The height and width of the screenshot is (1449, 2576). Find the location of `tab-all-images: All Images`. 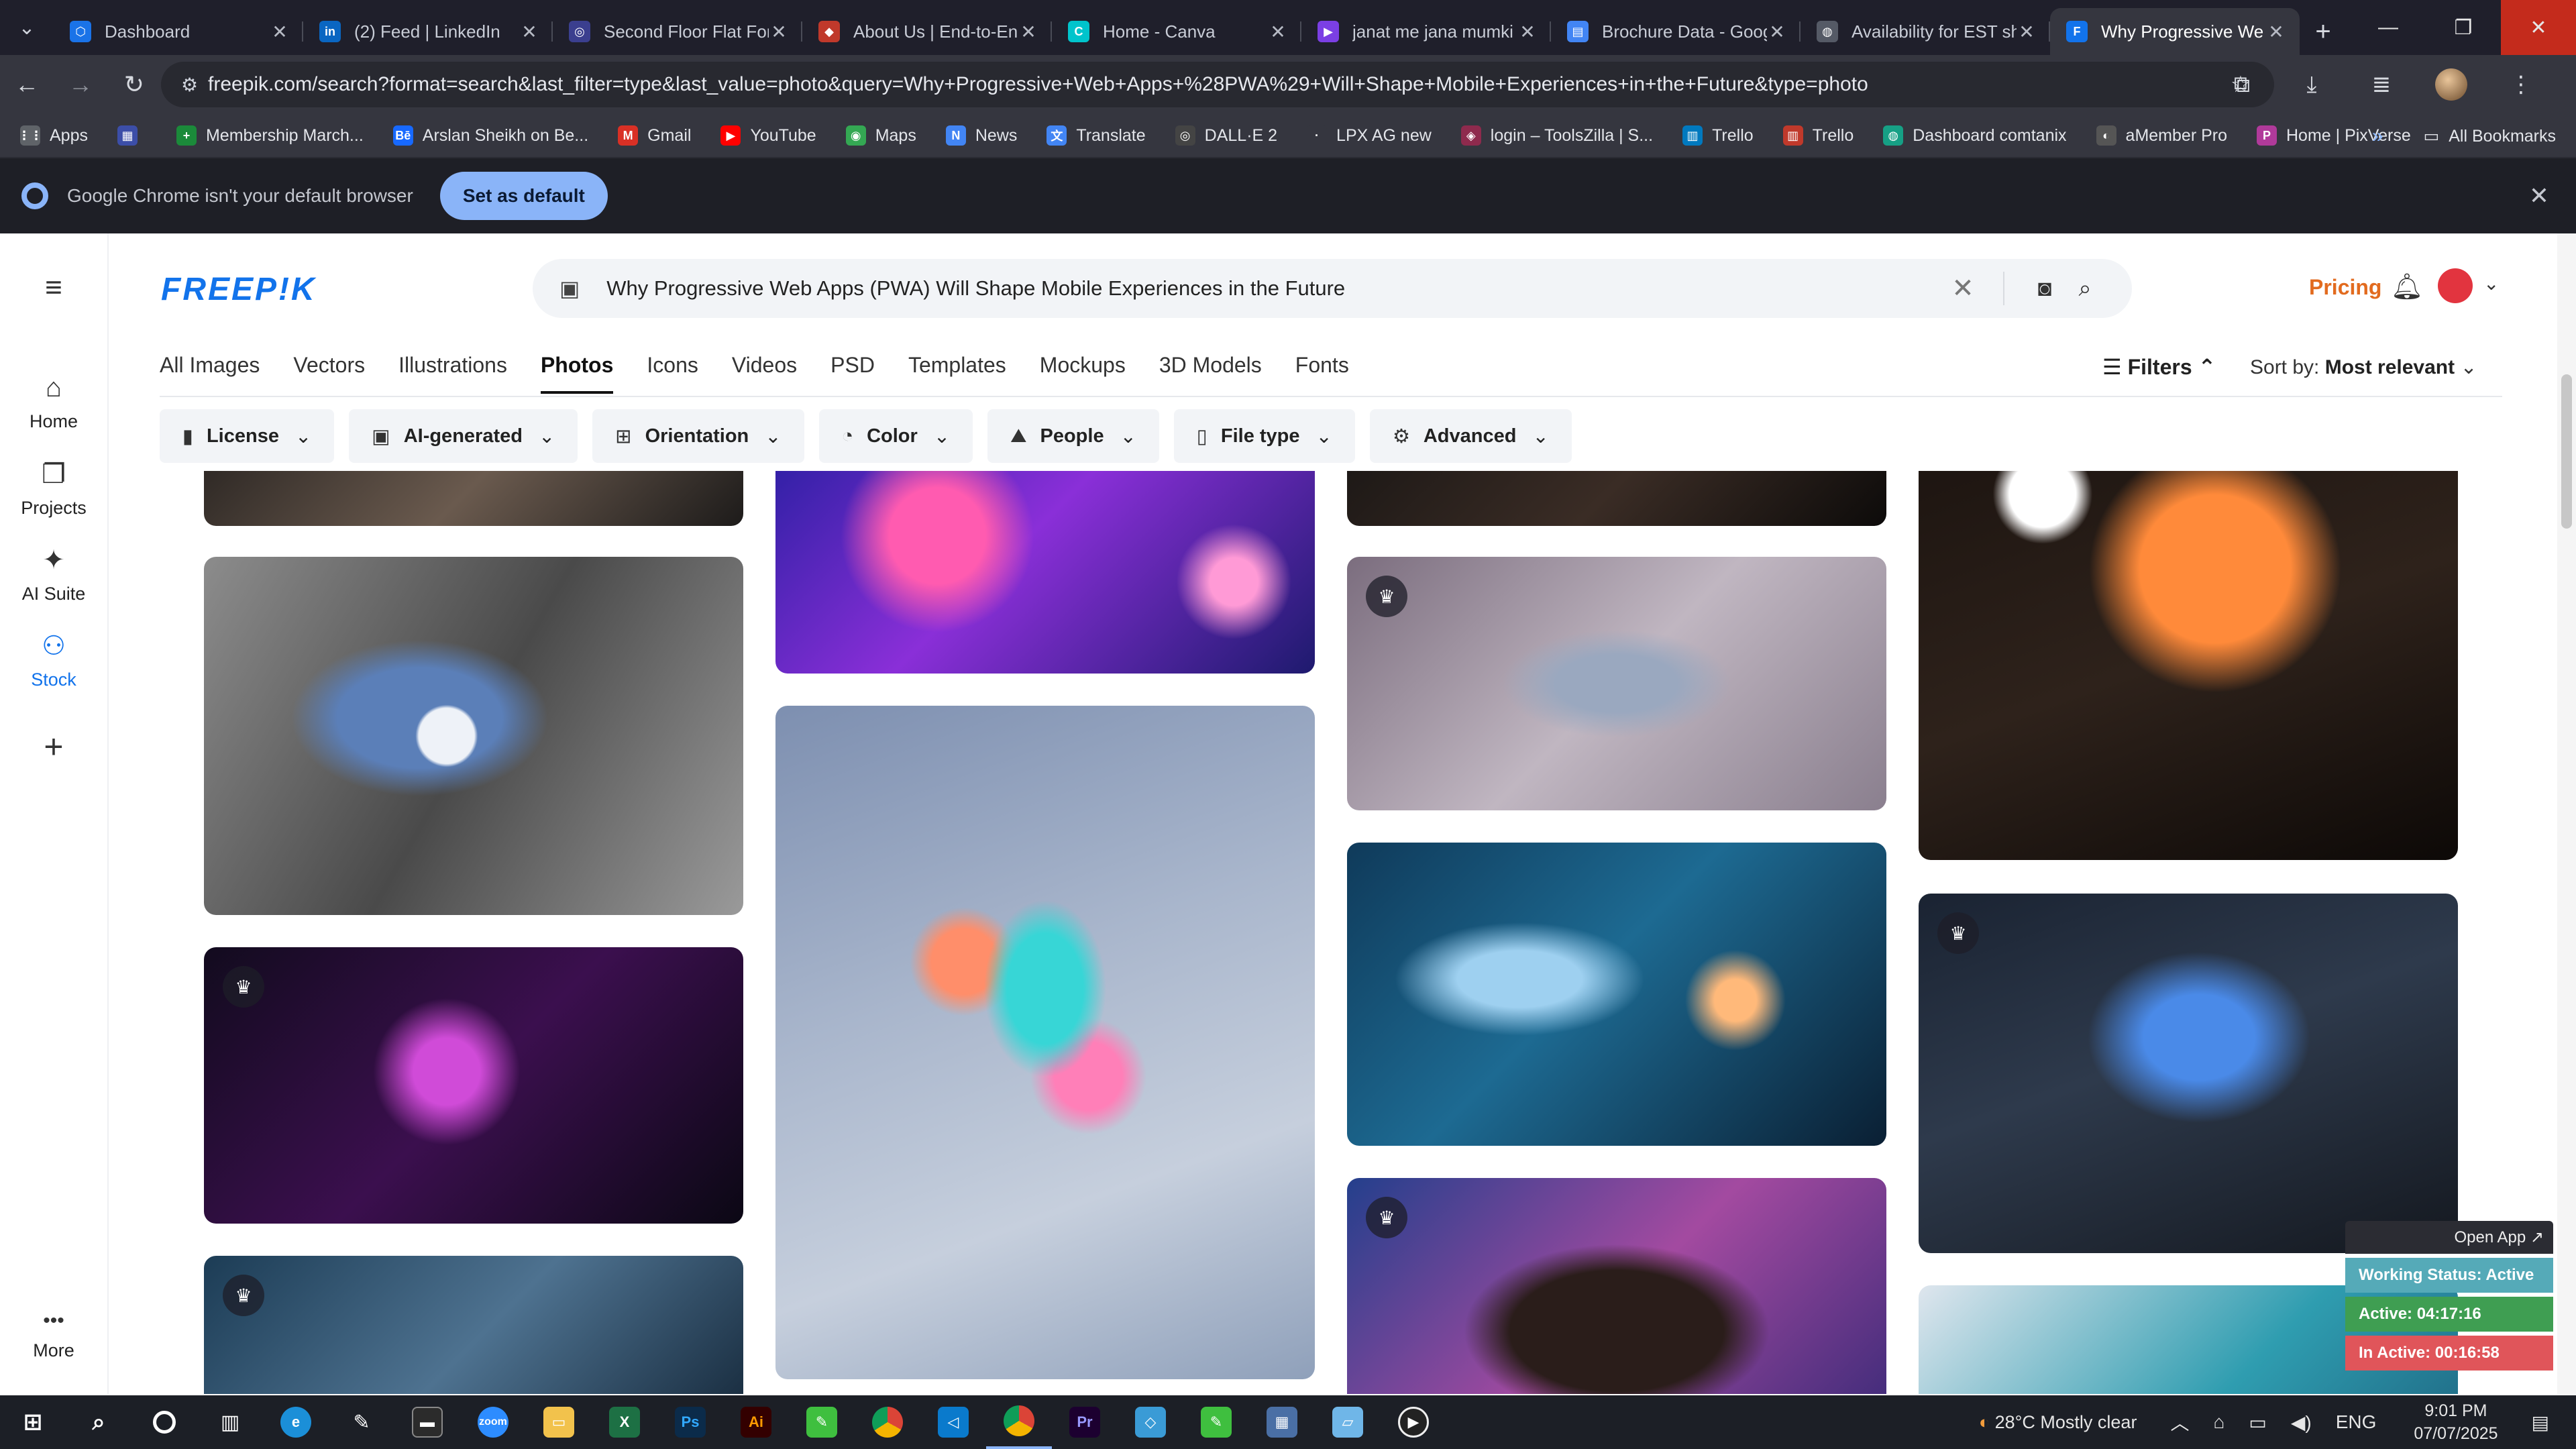

tab-all-images: All Images is located at coordinates (210, 373).